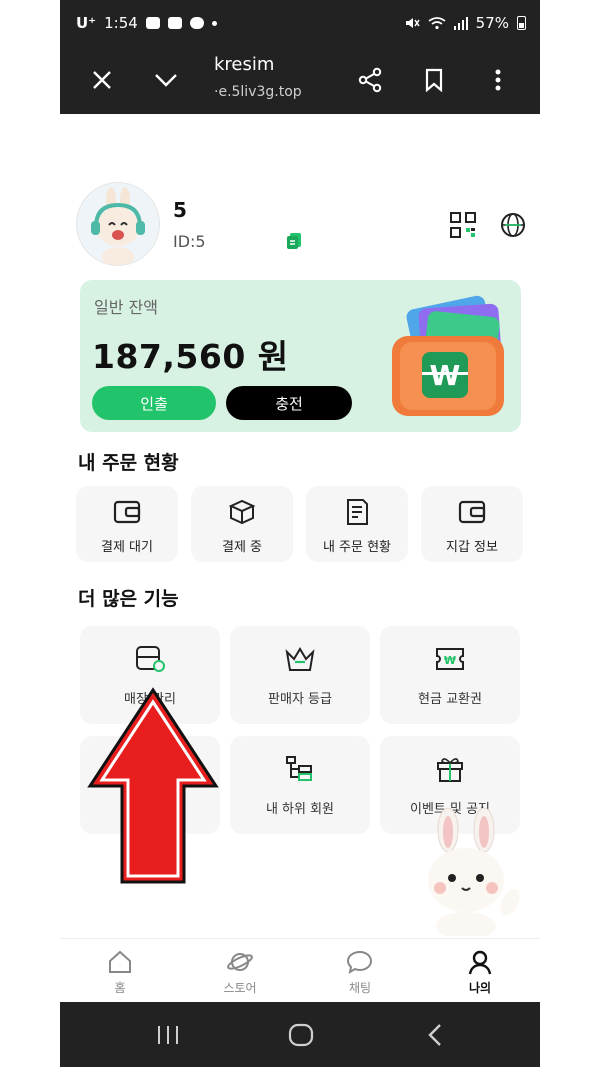 The image size is (600, 1067). What do you see at coordinates (242, 512) in the screenshot?
I see `box-icon` at bounding box center [242, 512].